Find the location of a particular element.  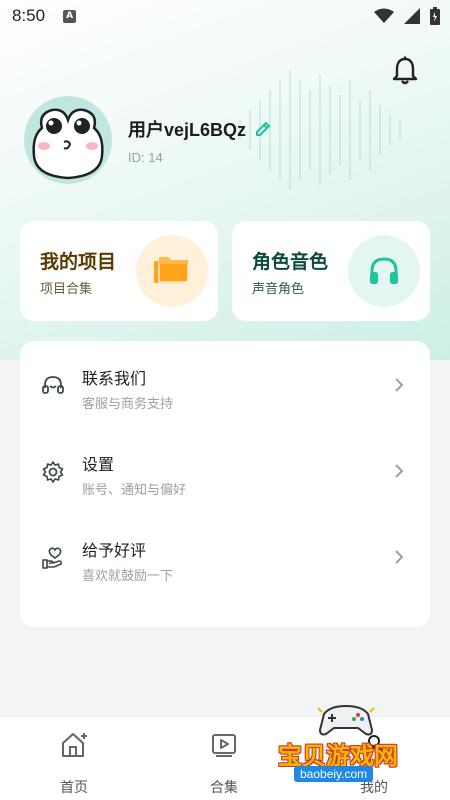

menu-item-rate-us: 给予好评 喜欢就鼓励一下 is located at coordinates (225, 555).